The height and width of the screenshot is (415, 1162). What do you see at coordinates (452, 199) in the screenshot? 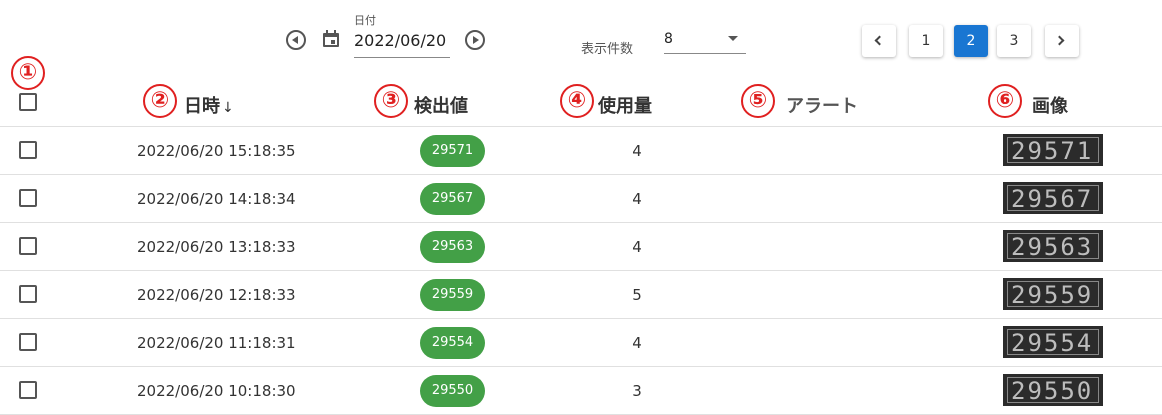
I see `detected-value-badge: 29567` at bounding box center [452, 199].